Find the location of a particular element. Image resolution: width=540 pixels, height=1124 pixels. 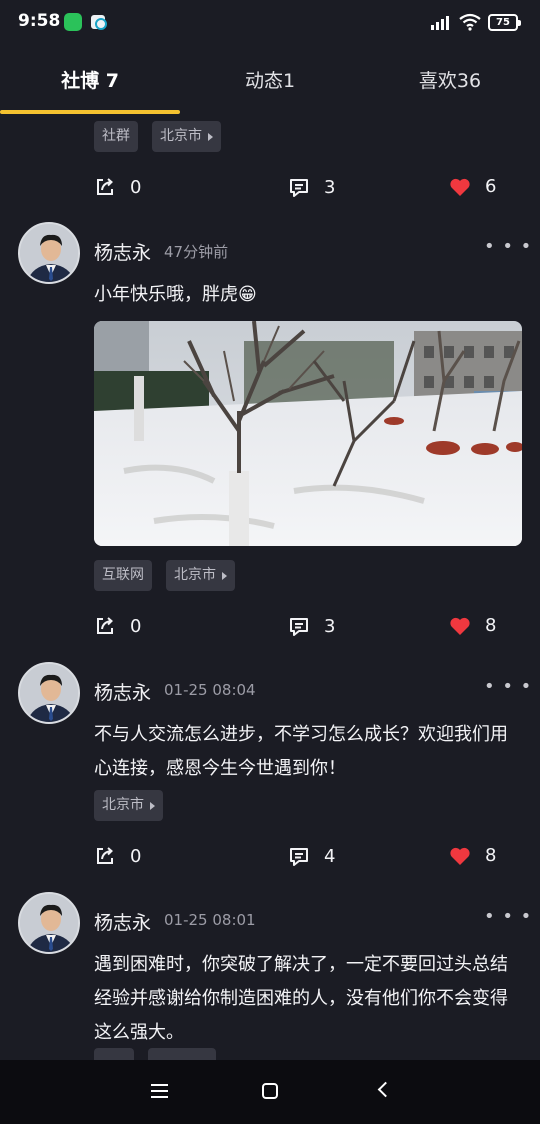

post-time: 47分钟前 is located at coordinates (196, 252).